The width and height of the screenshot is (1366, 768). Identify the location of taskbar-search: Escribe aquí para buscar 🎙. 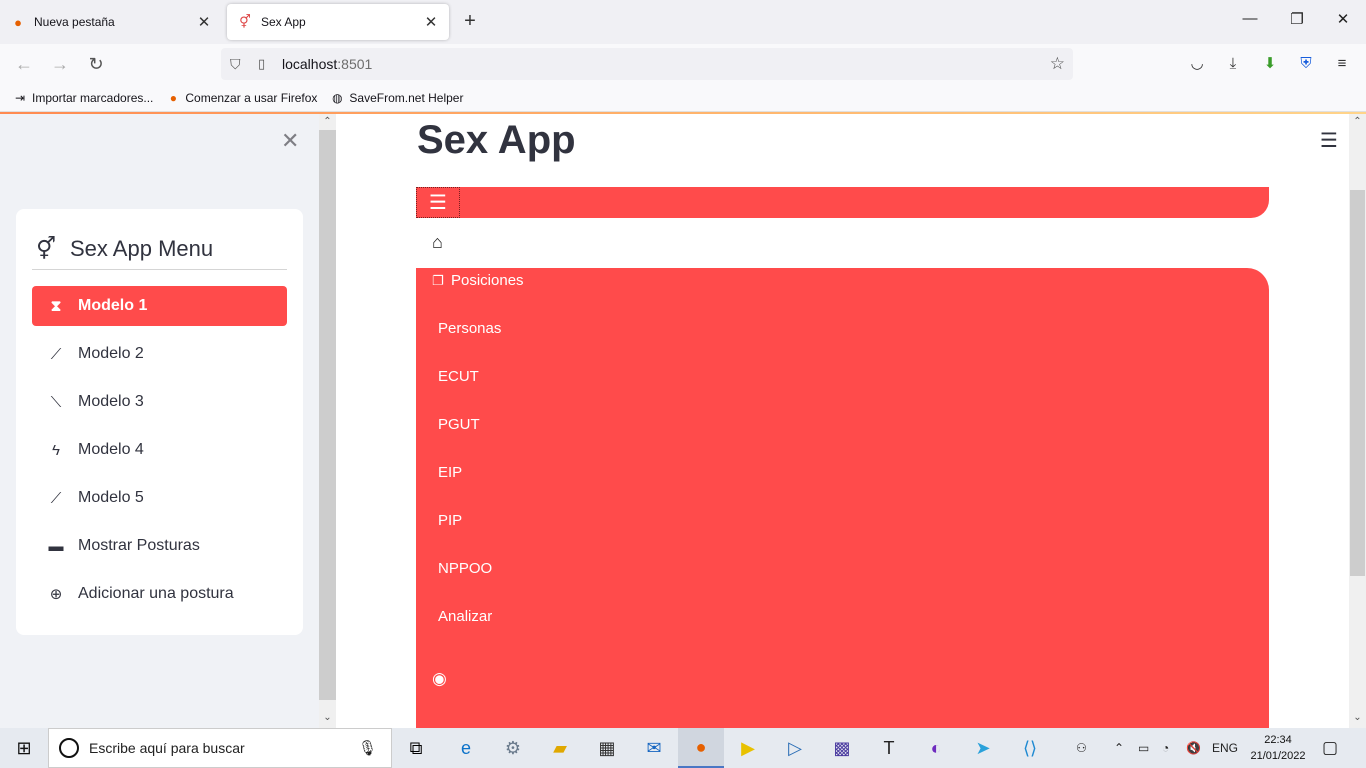
(220, 748).